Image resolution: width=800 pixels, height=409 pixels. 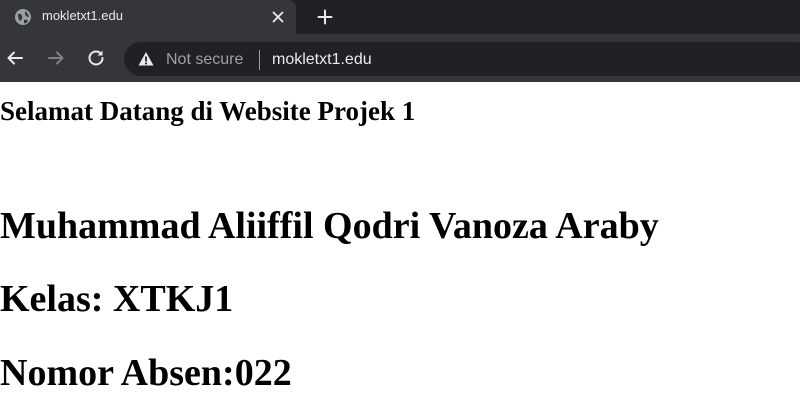 I want to click on class-heading: Kelas: XTKJ1, so click(x=117, y=299).